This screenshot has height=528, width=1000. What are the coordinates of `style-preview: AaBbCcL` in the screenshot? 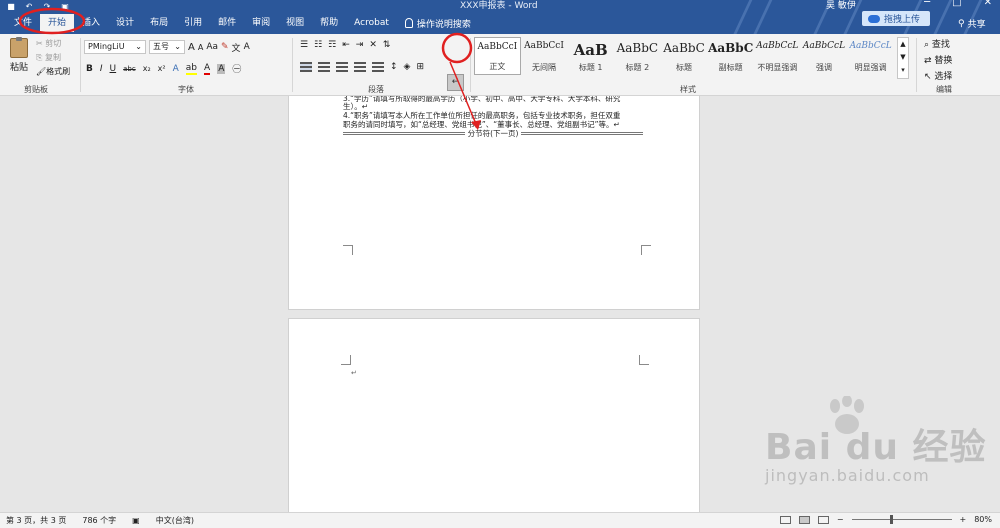 It's located at (824, 46).